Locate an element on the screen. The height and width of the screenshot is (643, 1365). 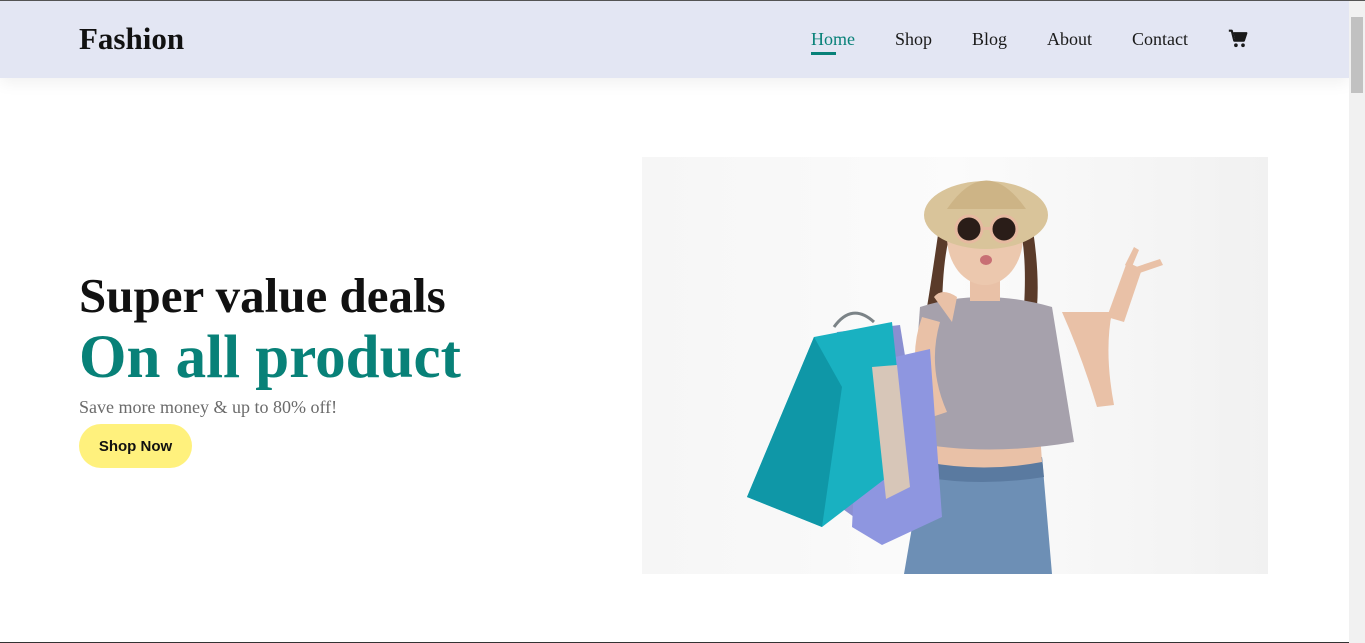
nav-links: Home Shop Blog About Contact is located at coordinates (674, 44).